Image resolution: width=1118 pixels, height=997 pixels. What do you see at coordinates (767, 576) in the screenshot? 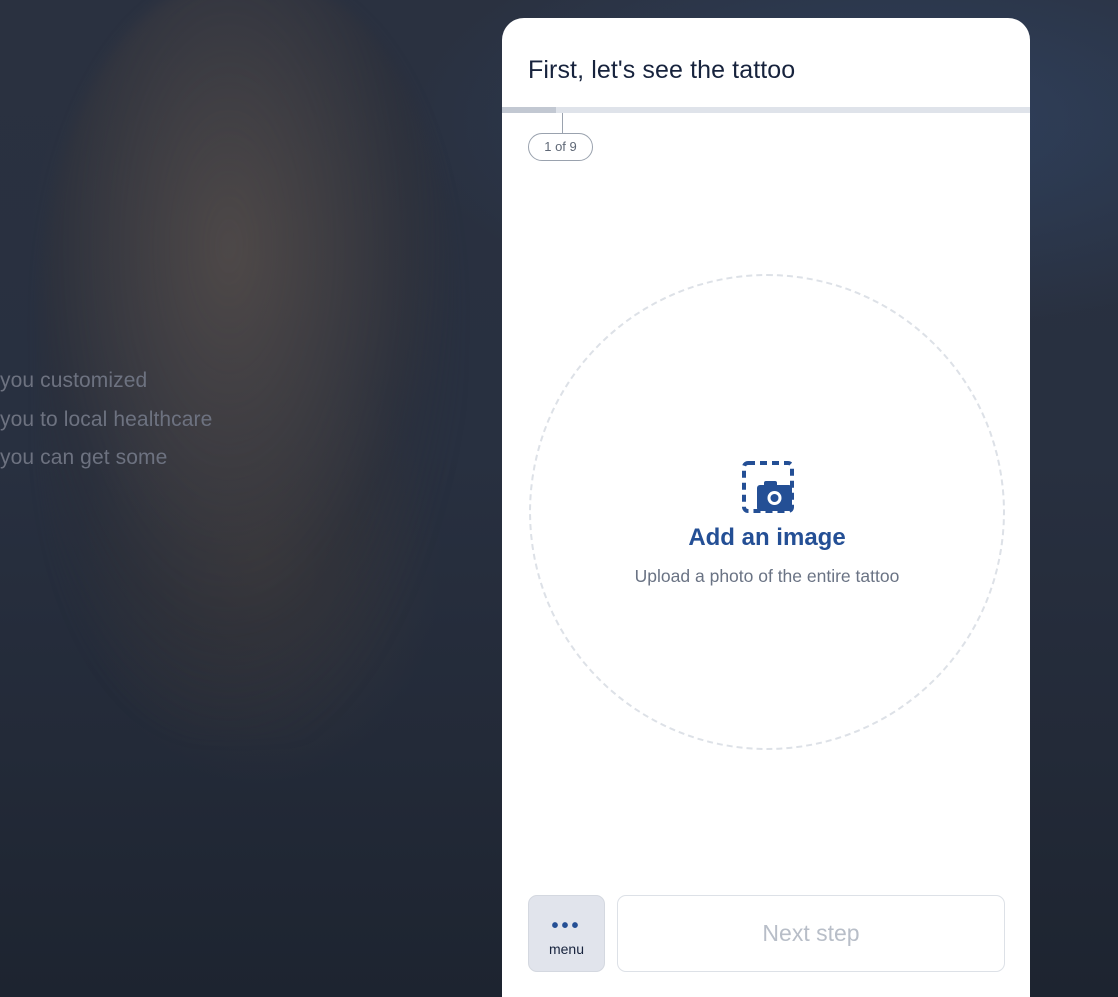
I see `upload-subtitle: Upload a photo of the entire tattoo` at bounding box center [767, 576].